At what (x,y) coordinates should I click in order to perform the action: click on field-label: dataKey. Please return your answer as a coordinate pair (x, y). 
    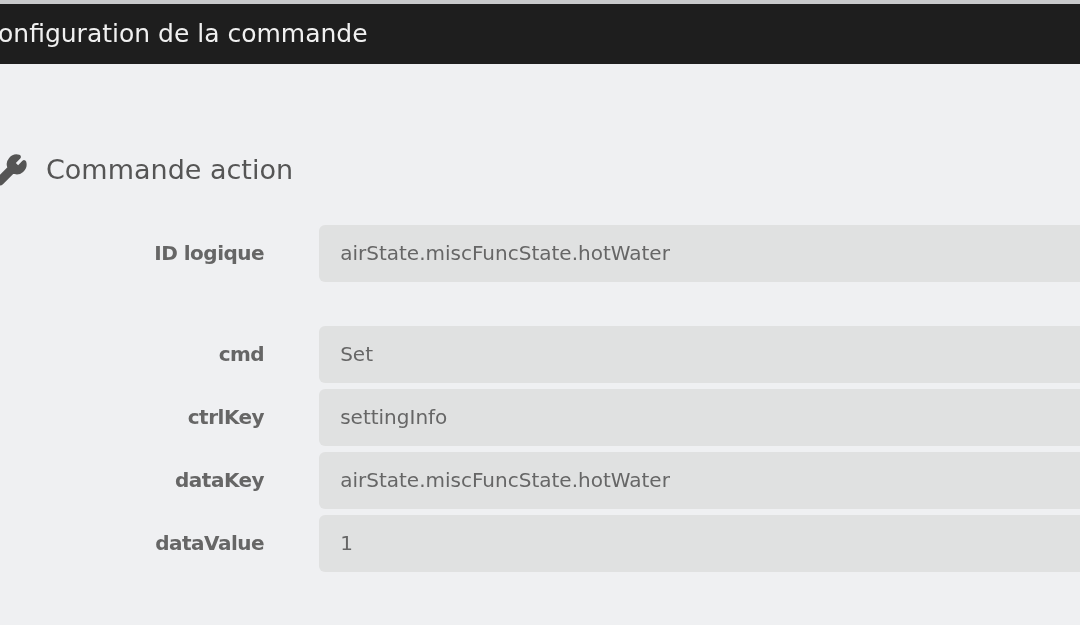
    Looking at the image, I should click on (219, 480).